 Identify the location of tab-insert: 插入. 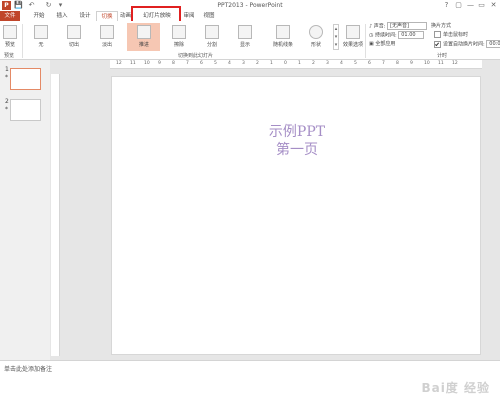
(62, 16).